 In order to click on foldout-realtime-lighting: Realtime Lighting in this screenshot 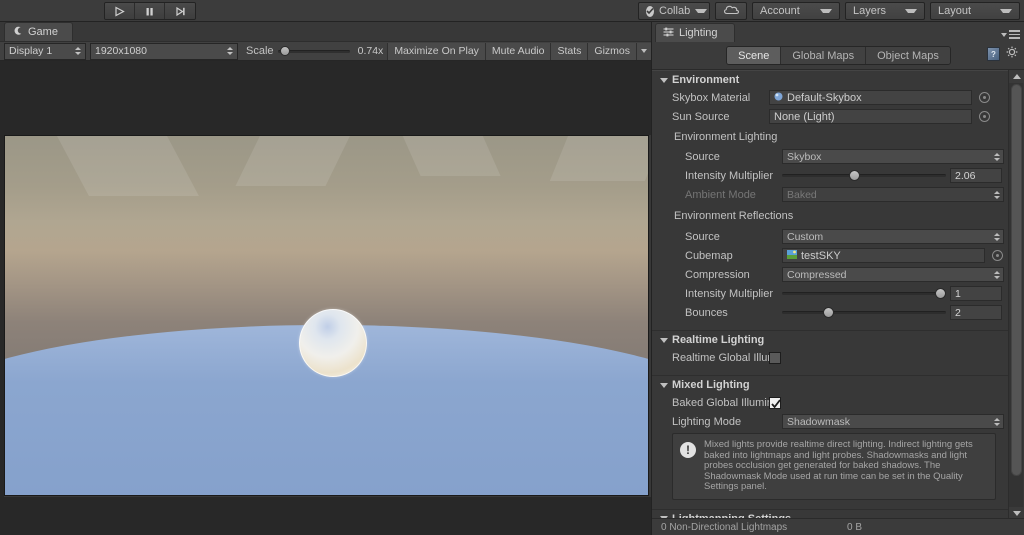, I will do `click(830, 340)`.